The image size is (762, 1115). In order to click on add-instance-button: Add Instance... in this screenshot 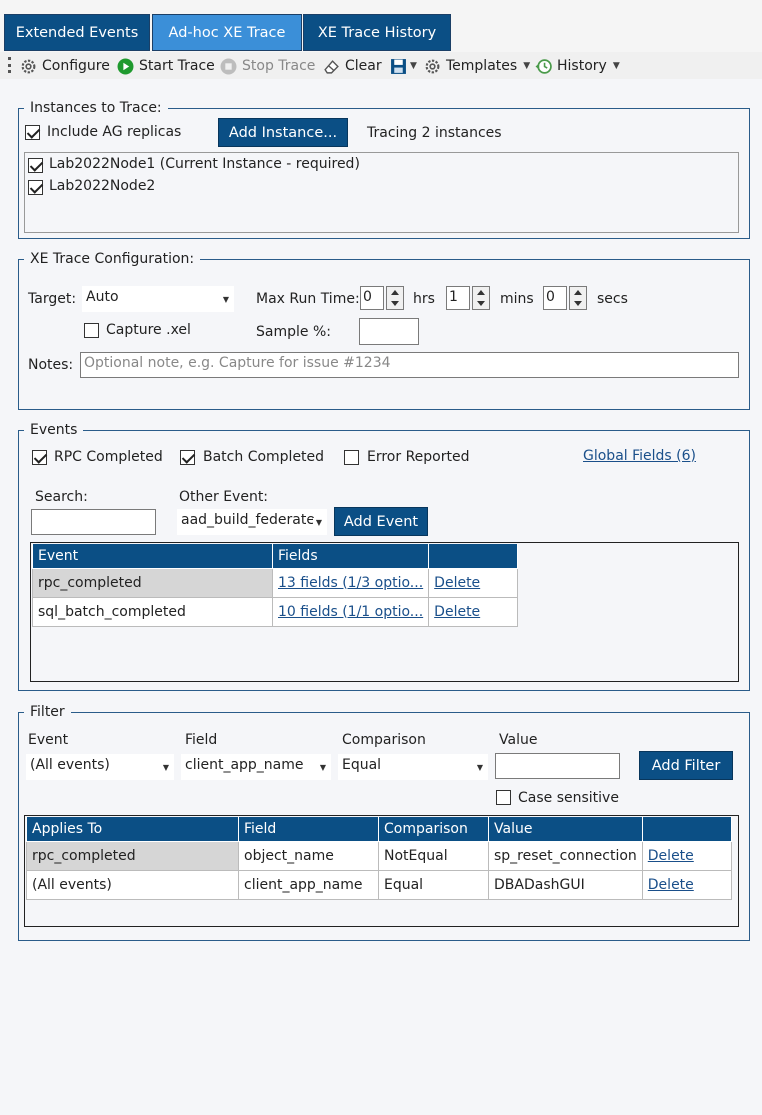, I will do `click(283, 132)`.